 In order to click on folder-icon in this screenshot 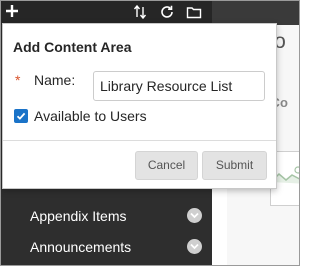, I will do `click(194, 12)`.